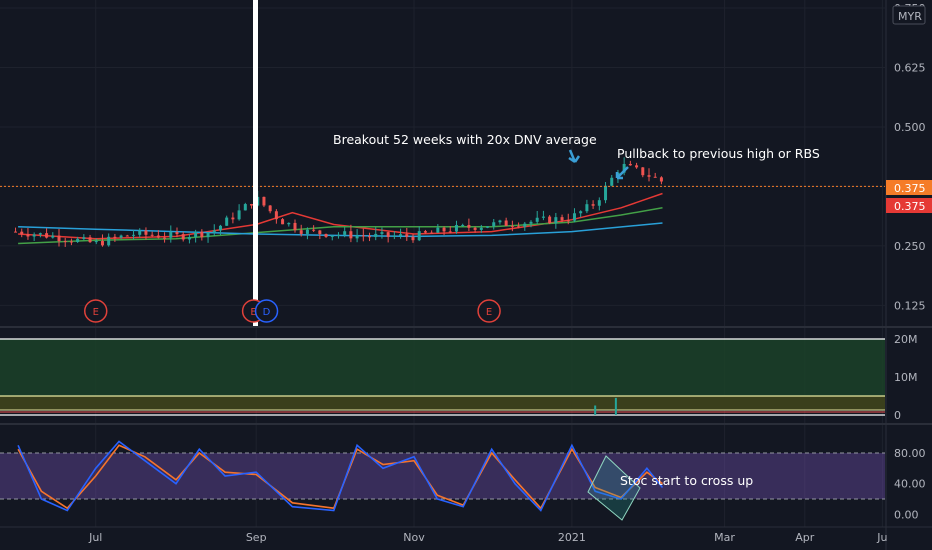 The image size is (932, 550). I want to click on currency-button: MYR, so click(909, 15).